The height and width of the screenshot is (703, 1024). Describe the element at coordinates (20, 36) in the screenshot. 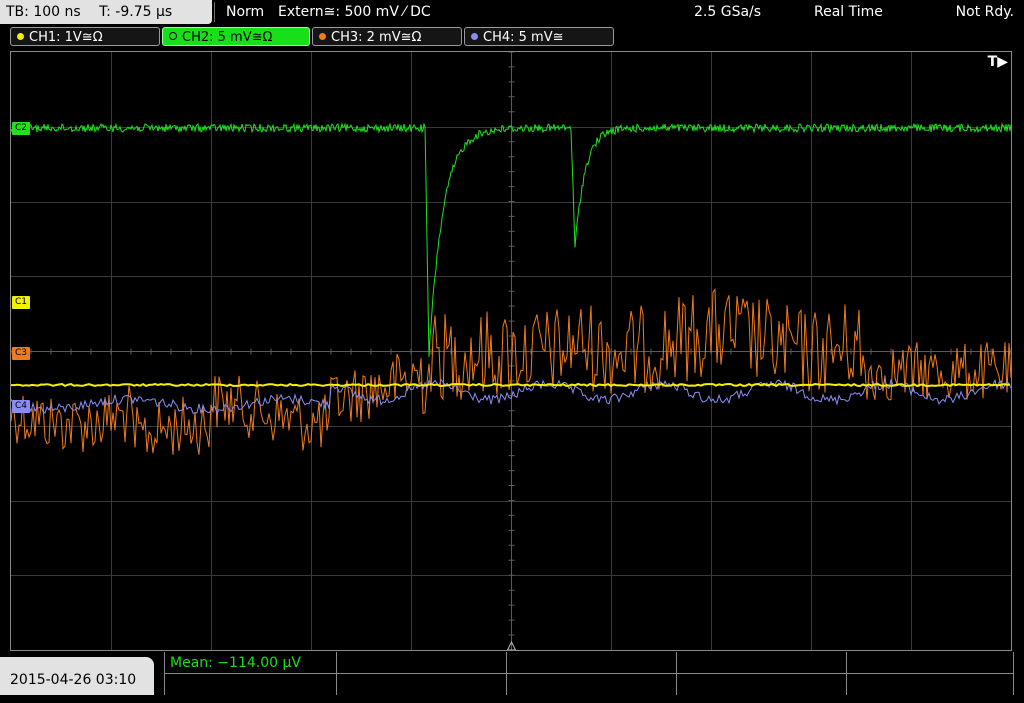

I see `channel-1-dot-icon` at that location.